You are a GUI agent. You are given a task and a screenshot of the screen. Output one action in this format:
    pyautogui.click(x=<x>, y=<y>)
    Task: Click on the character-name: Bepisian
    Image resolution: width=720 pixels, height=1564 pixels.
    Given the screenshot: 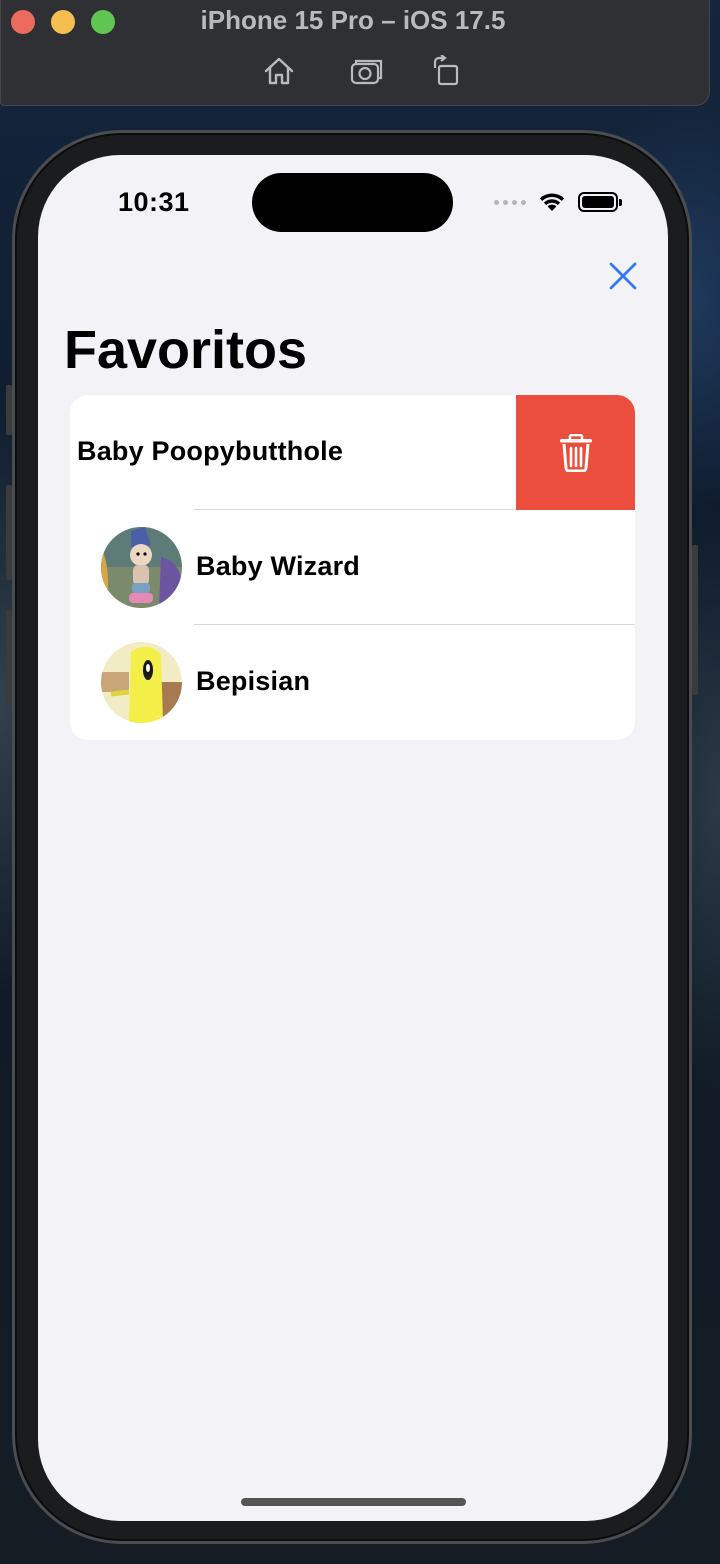 What is the action you would take?
    pyautogui.click(x=253, y=681)
    